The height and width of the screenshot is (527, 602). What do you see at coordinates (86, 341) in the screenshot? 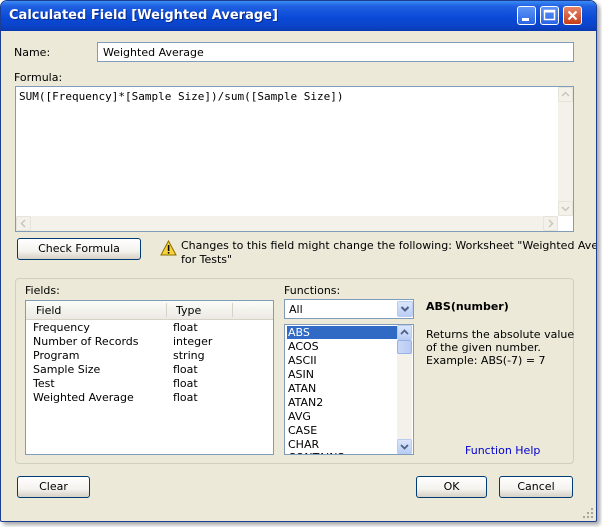
I see `field-name: Number of Records` at bounding box center [86, 341].